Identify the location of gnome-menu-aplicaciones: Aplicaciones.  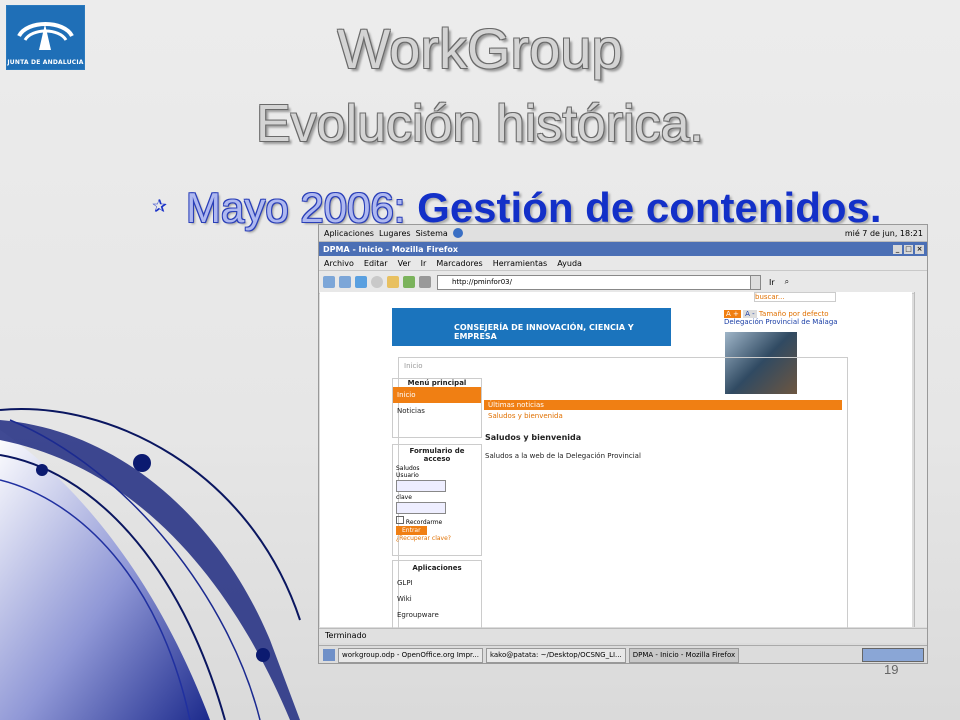
(349, 233).